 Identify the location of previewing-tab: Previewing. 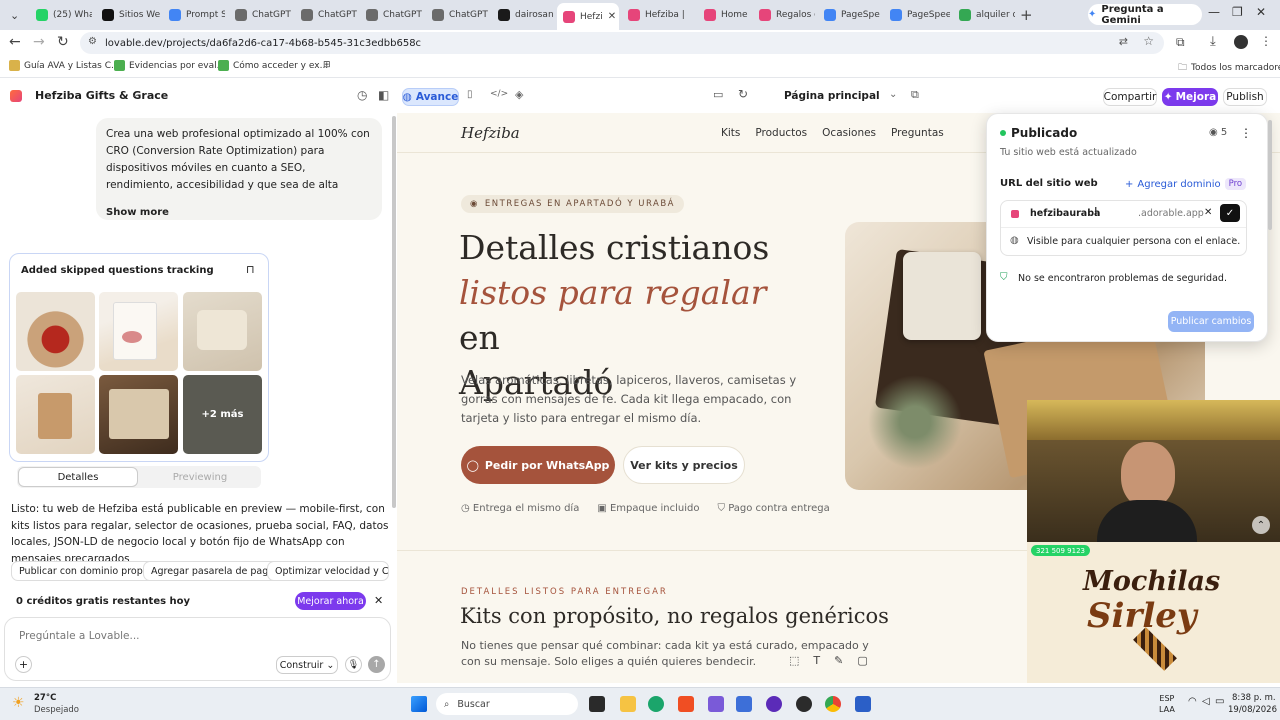
(200, 477).